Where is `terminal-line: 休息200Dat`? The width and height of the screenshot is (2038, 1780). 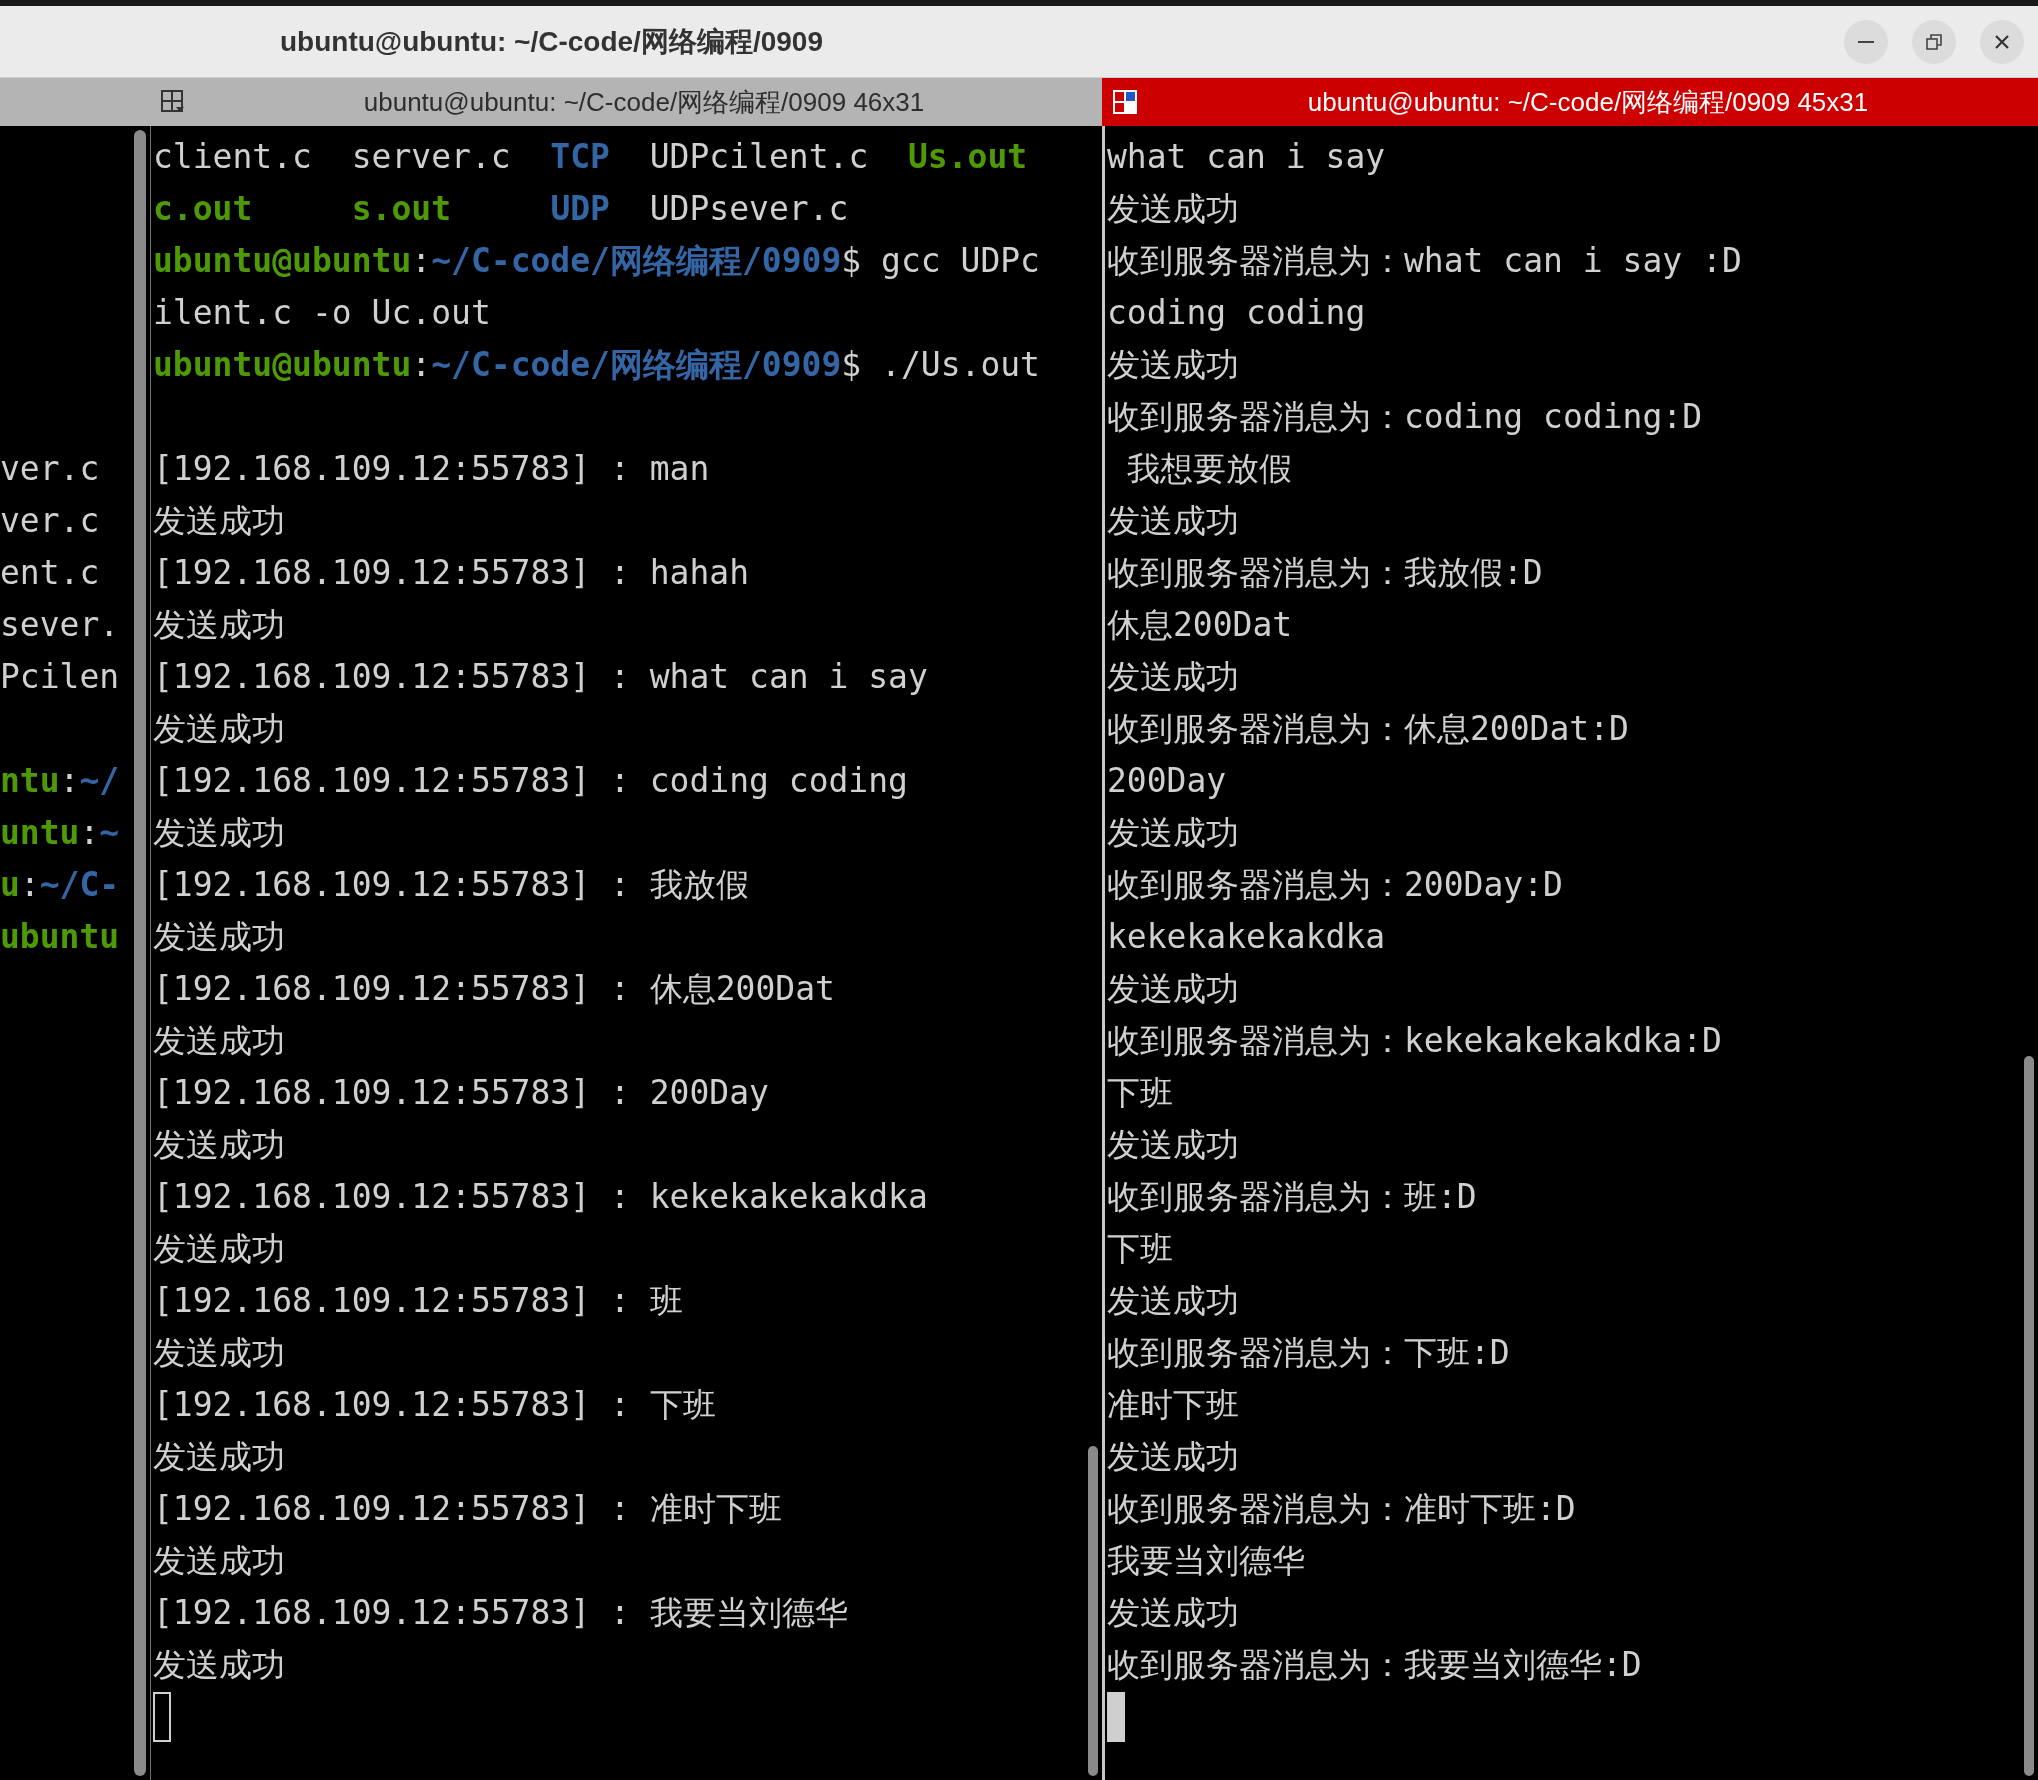
terminal-line: 休息200Dat is located at coordinates (1200, 625).